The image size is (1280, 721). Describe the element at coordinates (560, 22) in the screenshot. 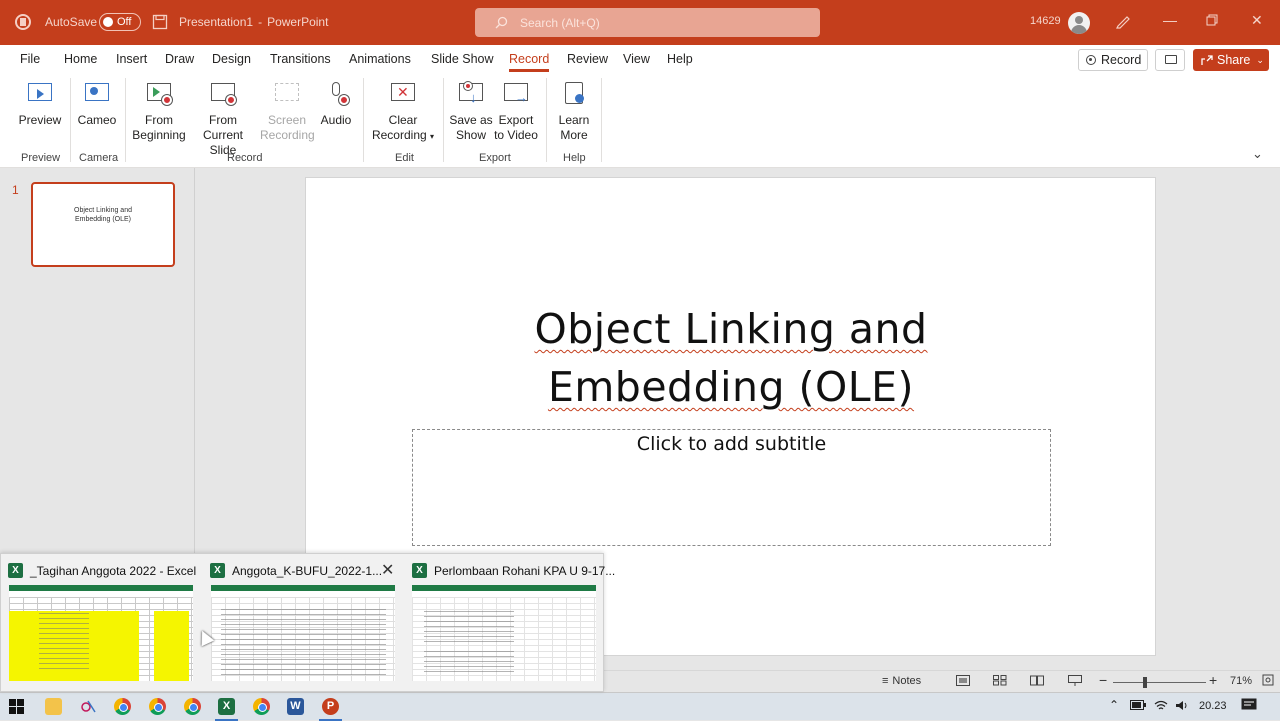

I see `search-placeholder: Search (Alt+Q)` at that location.